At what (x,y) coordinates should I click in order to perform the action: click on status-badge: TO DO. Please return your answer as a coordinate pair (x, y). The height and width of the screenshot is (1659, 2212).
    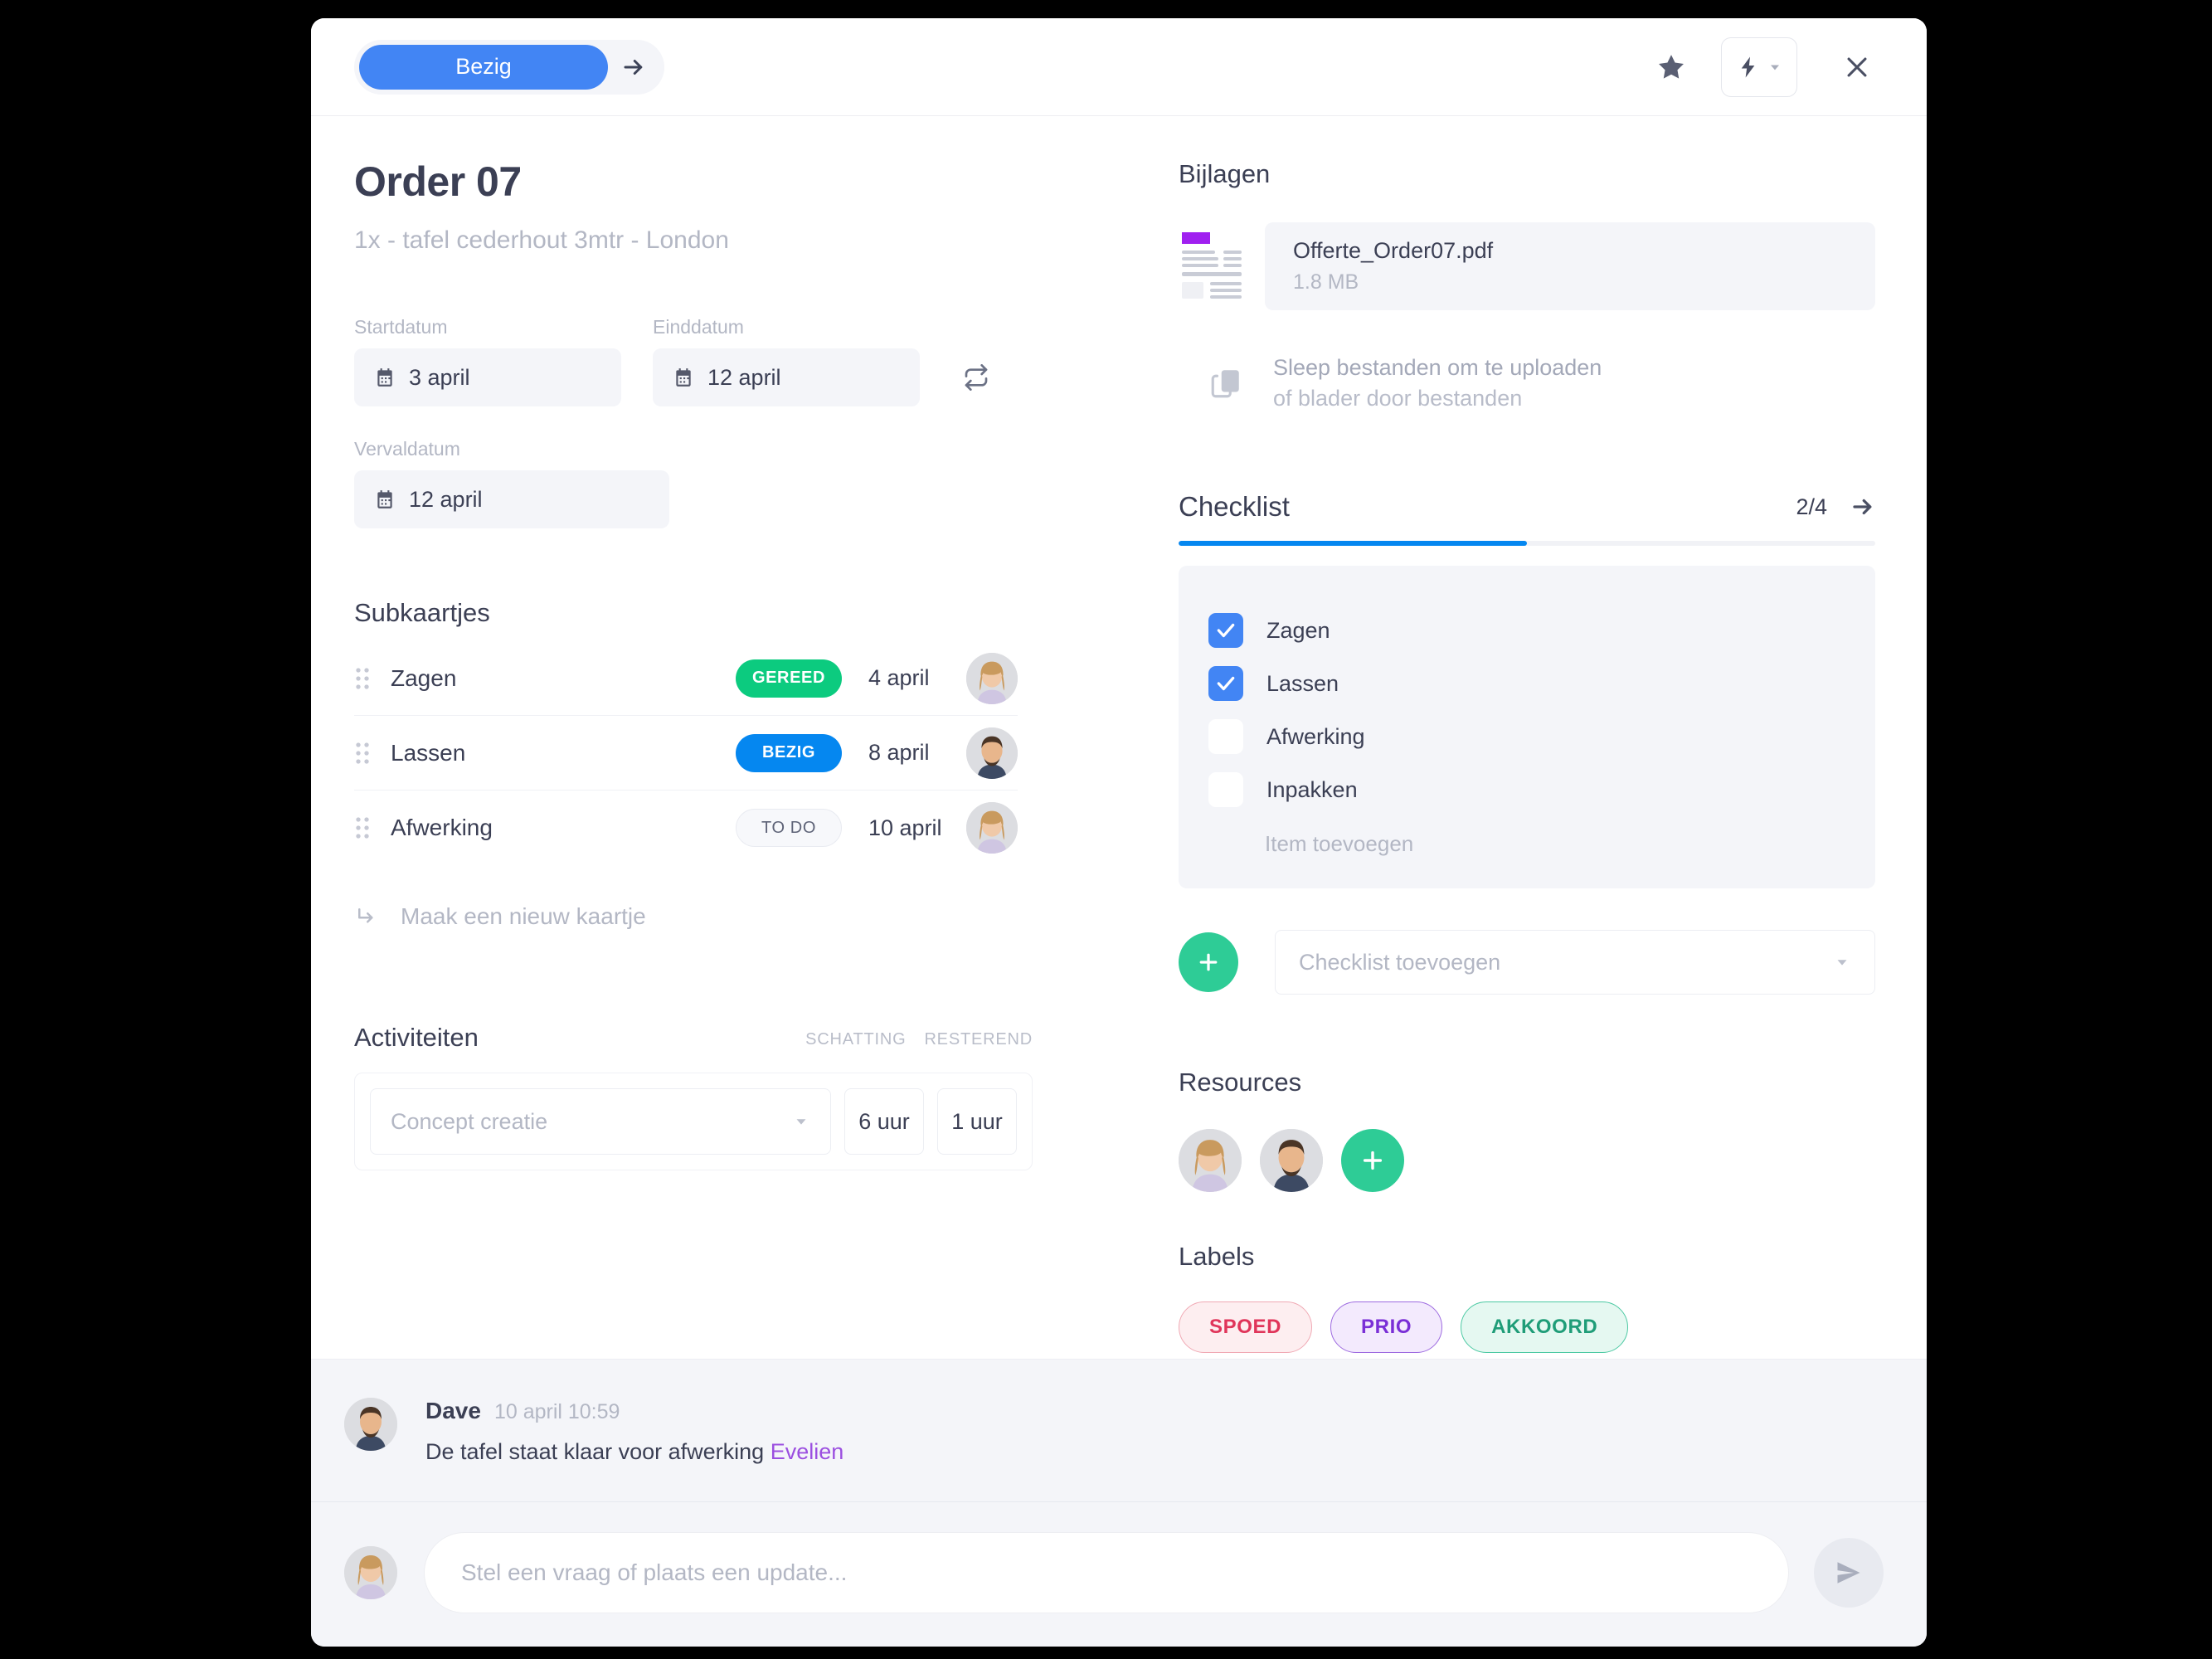
    Looking at the image, I should click on (789, 828).